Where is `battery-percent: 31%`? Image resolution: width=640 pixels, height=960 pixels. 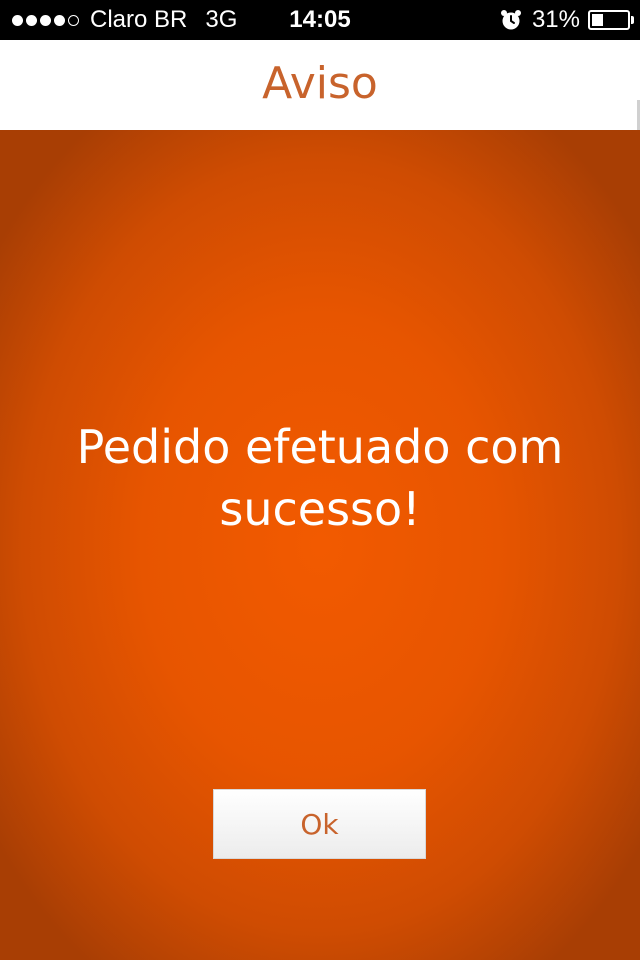 battery-percent: 31% is located at coordinates (555, 19).